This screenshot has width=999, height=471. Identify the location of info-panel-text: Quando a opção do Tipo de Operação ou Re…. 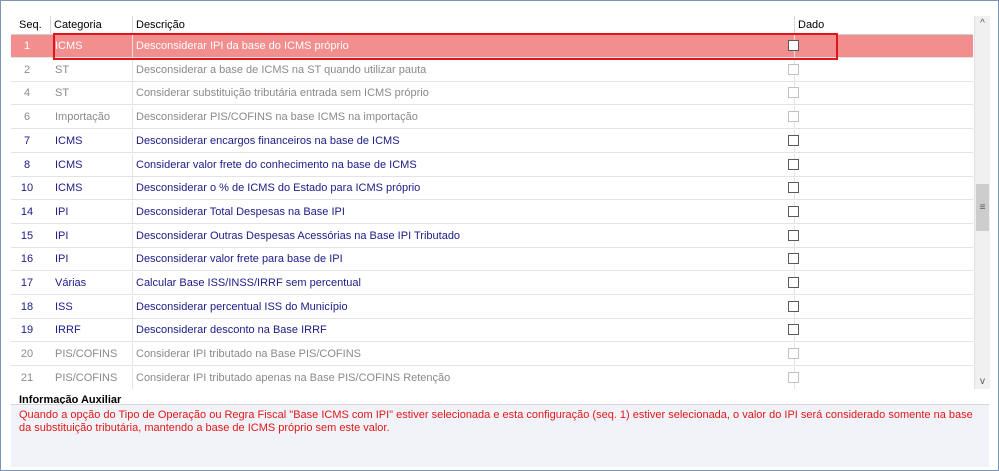
(496, 421).